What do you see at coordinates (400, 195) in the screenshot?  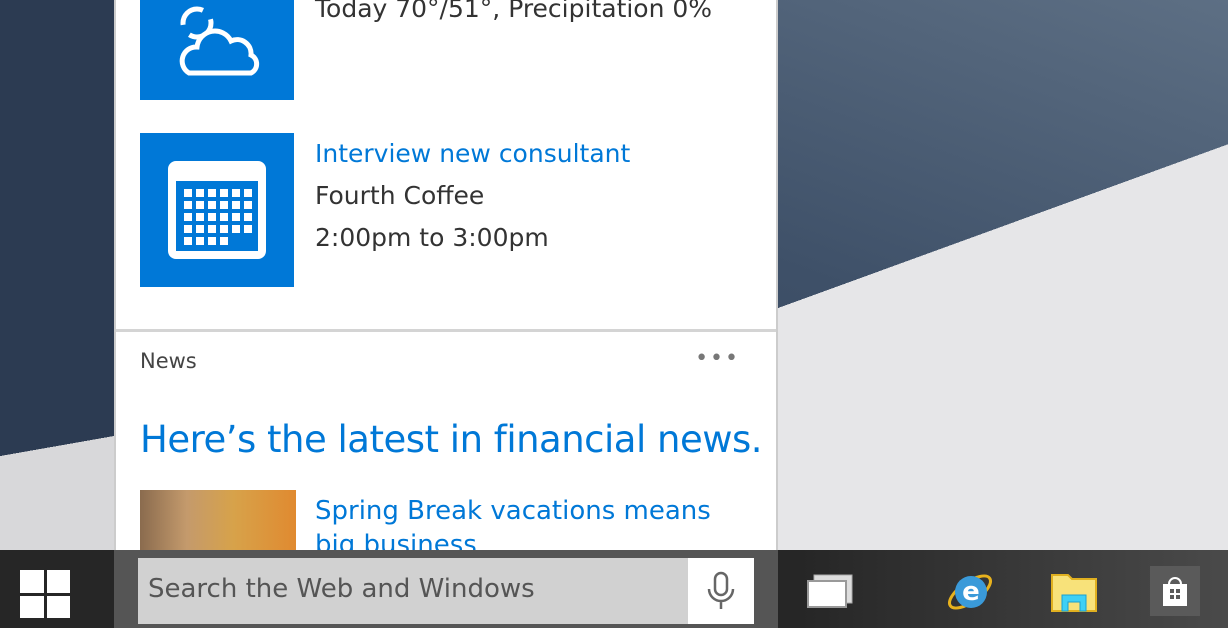 I see `event-location: Fourth Coffee` at bounding box center [400, 195].